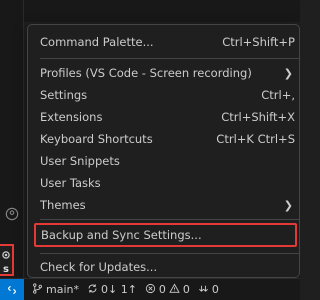  What do you see at coordinates (62, 289) in the screenshot?
I see `branch-name: main*` at bounding box center [62, 289].